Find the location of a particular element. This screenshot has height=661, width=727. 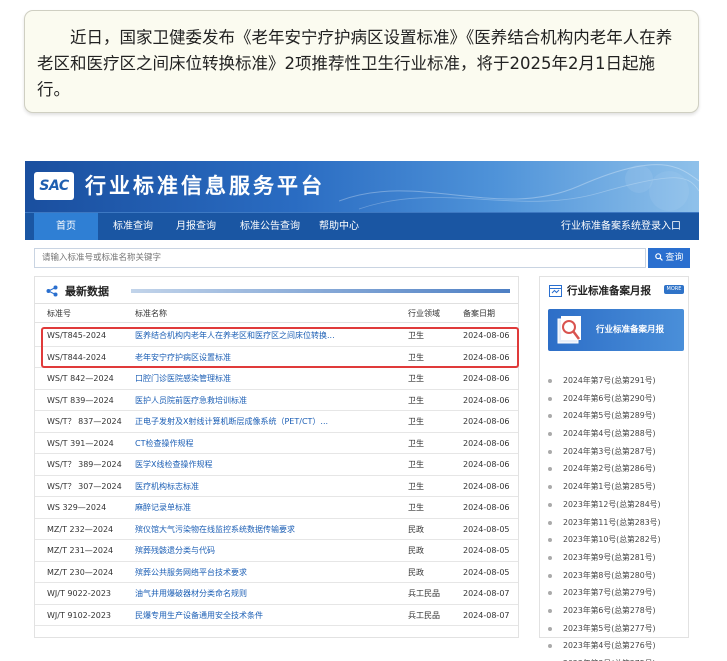

monthly-report-link: 2023年第9号(总第281号) is located at coordinates (609, 558).